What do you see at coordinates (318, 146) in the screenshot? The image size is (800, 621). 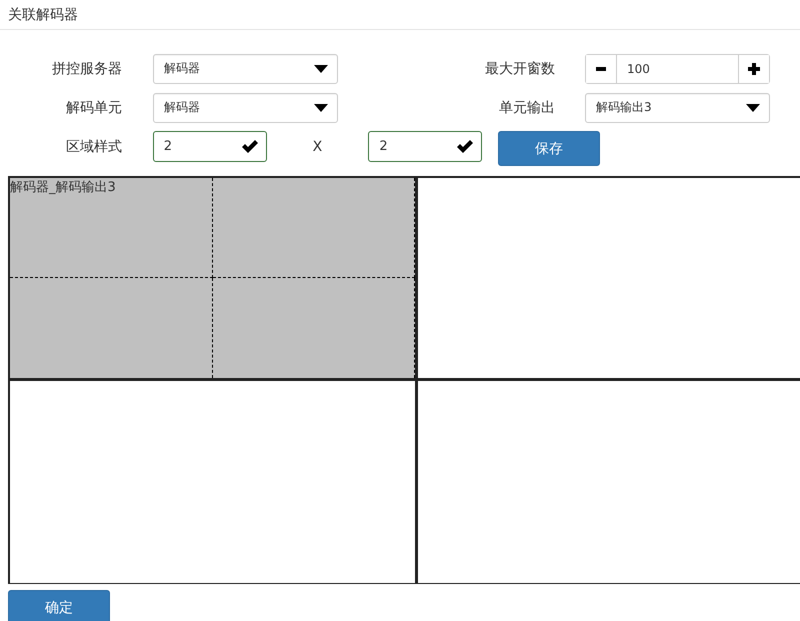 I see `times-sign: X` at bounding box center [318, 146].